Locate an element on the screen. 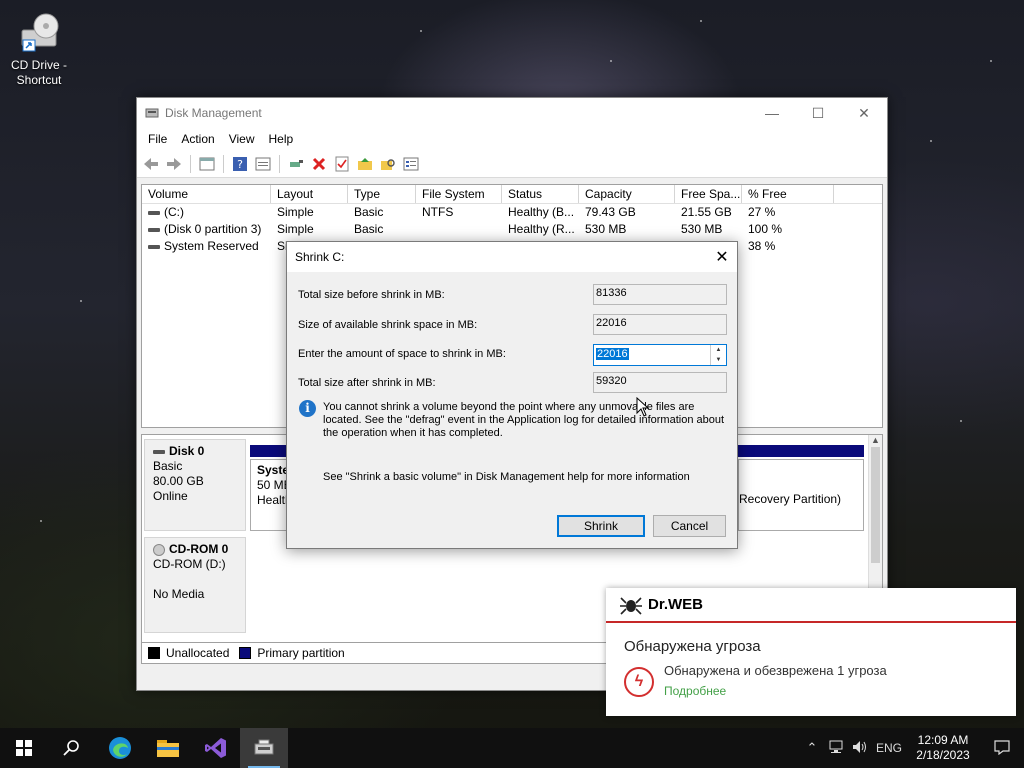  available-shrink-value: 22016 is located at coordinates (660, 324).